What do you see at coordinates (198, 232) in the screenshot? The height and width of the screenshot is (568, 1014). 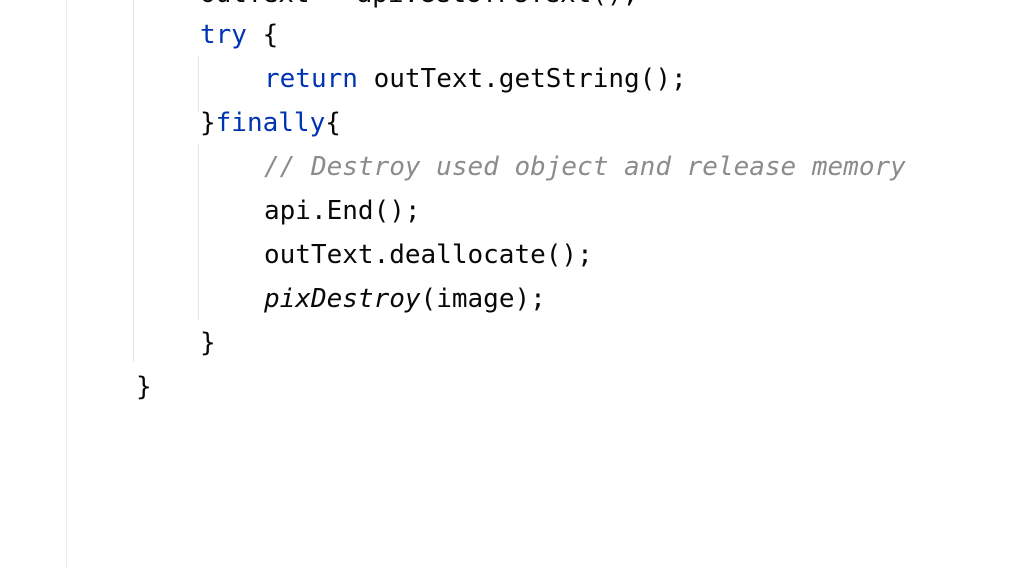 I see `indent-guide-finally` at bounding box center [198, 232].